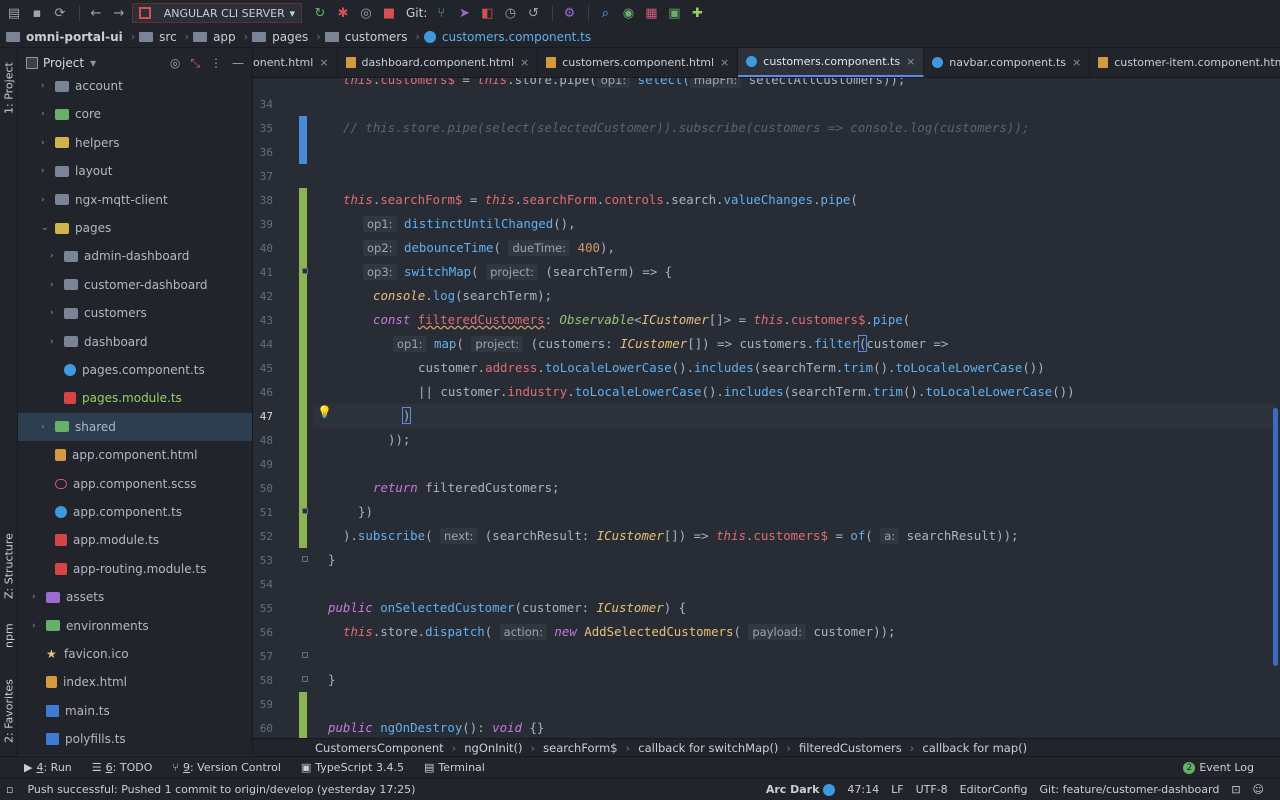  I want to click on tree-item: › environments, so click(135, 626).